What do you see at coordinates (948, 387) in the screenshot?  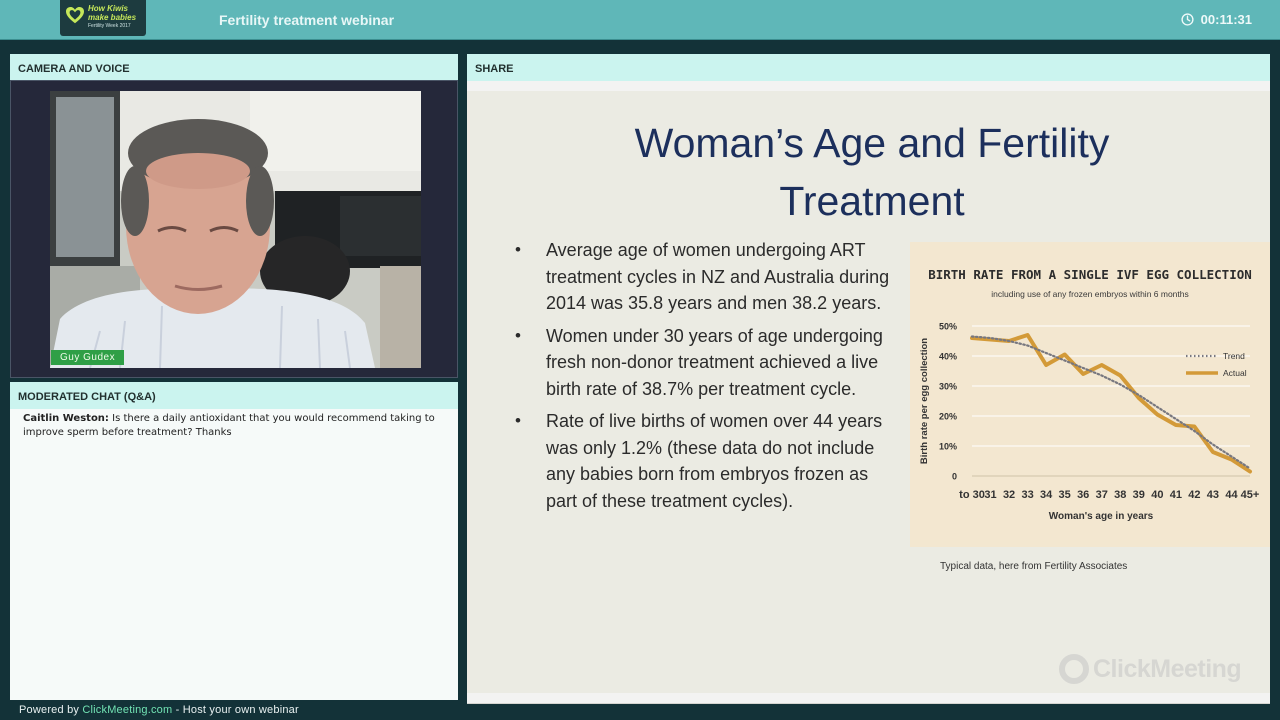 I see `y-tick-label: 30%` at bounding box center [948, 387].